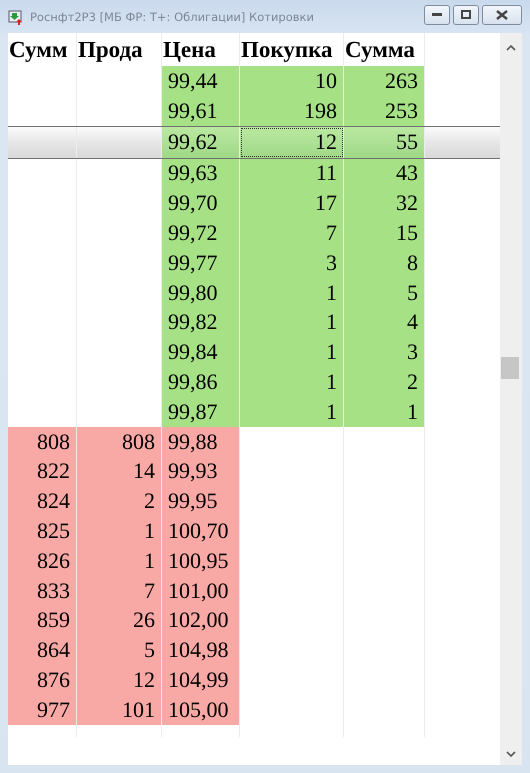 Image resolution: width=530 pixels, height=773 pixels. Describe the element at coordinates (201, 680) in the screenshot. I see `price-cell: 104,99` at that location.